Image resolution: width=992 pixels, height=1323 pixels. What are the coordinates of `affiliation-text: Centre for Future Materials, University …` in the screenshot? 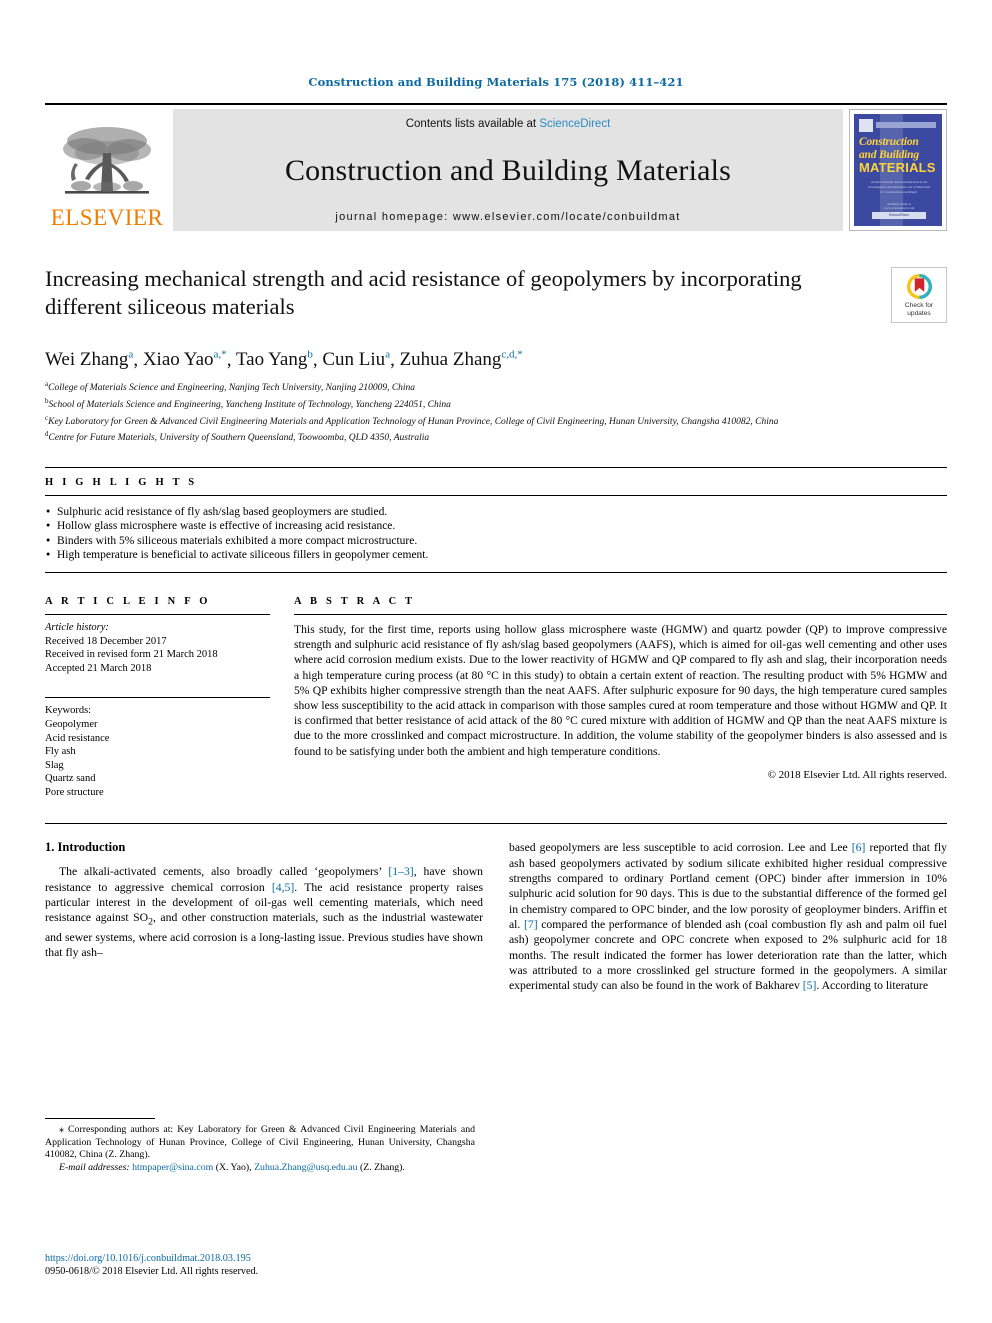 It's located at (239, 438).